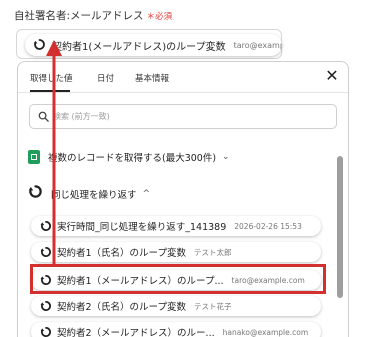 The width and height of the screenshot is (374, 337). What do you see at coordinates (212, 306) in the screenshot?
I see `item-value: テスト花子` at bounding box center [212, 306].